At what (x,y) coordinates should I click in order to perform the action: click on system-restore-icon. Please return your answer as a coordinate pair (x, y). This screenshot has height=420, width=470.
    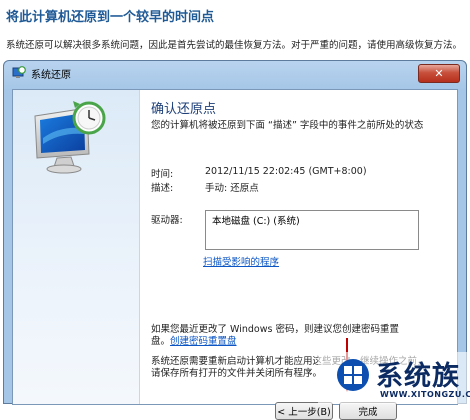
    Looking at the image, I should click on (19, 73).